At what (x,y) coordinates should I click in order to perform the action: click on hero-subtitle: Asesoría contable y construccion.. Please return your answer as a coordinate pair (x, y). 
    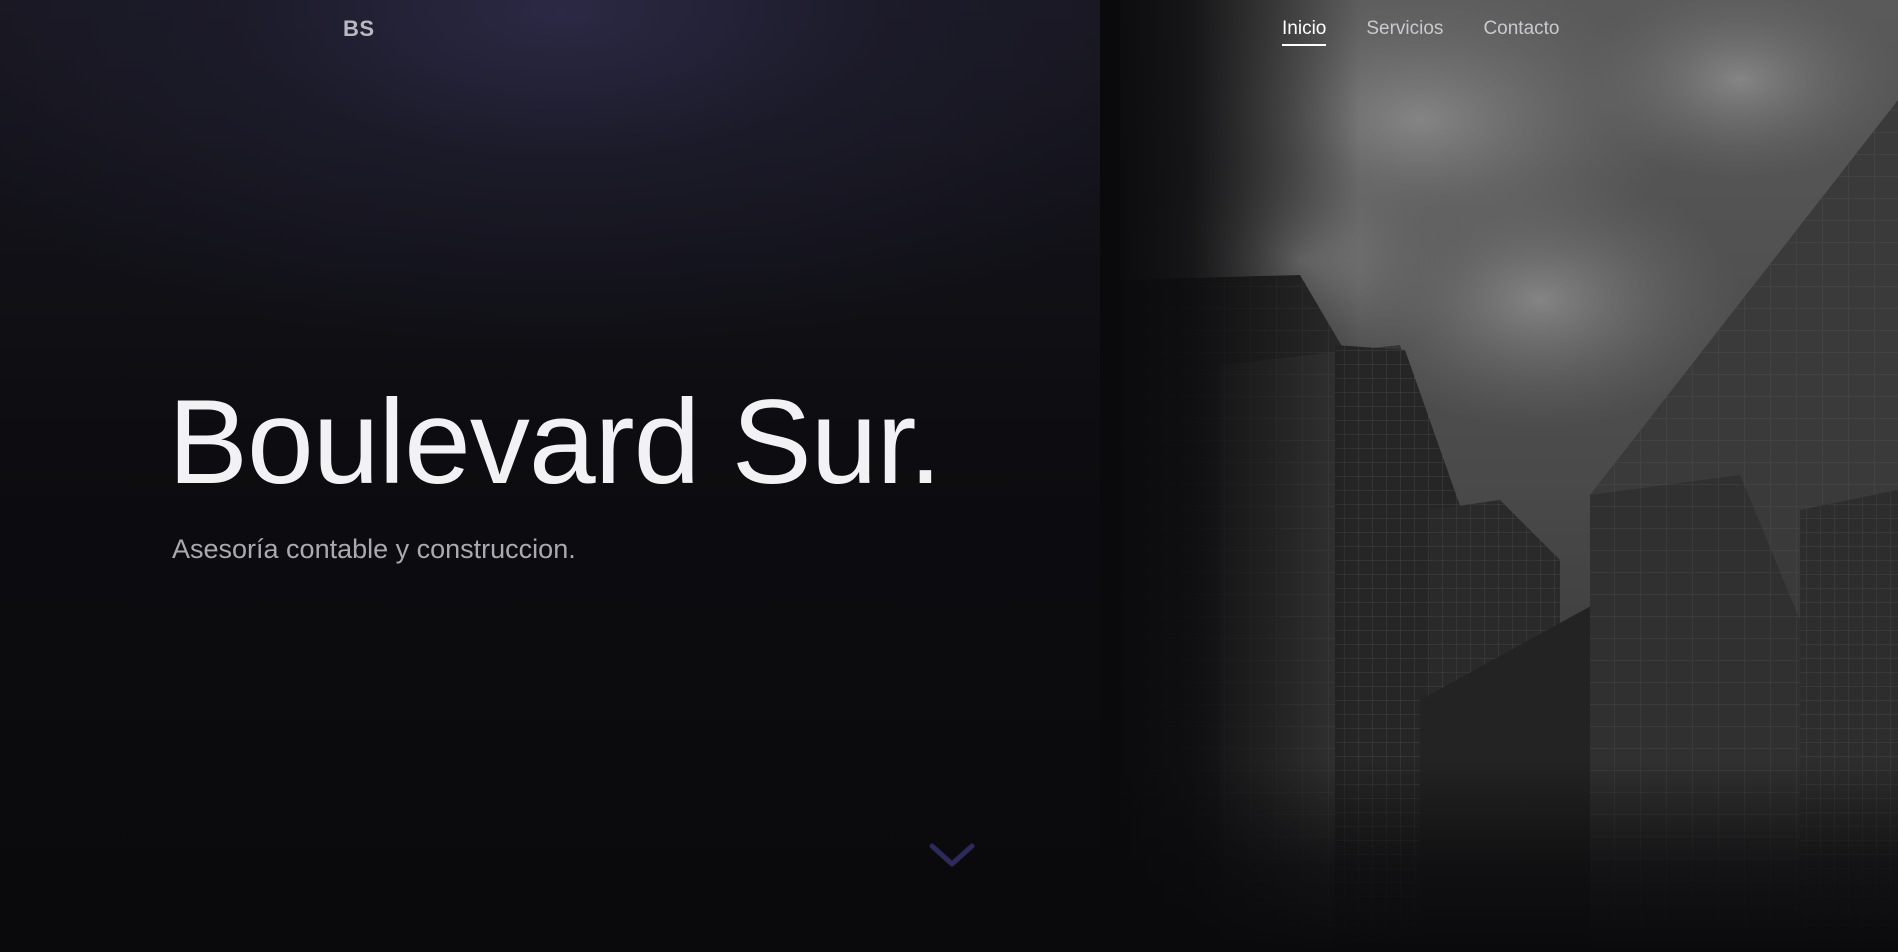
    Looking at the image, I should click on (374, 549).